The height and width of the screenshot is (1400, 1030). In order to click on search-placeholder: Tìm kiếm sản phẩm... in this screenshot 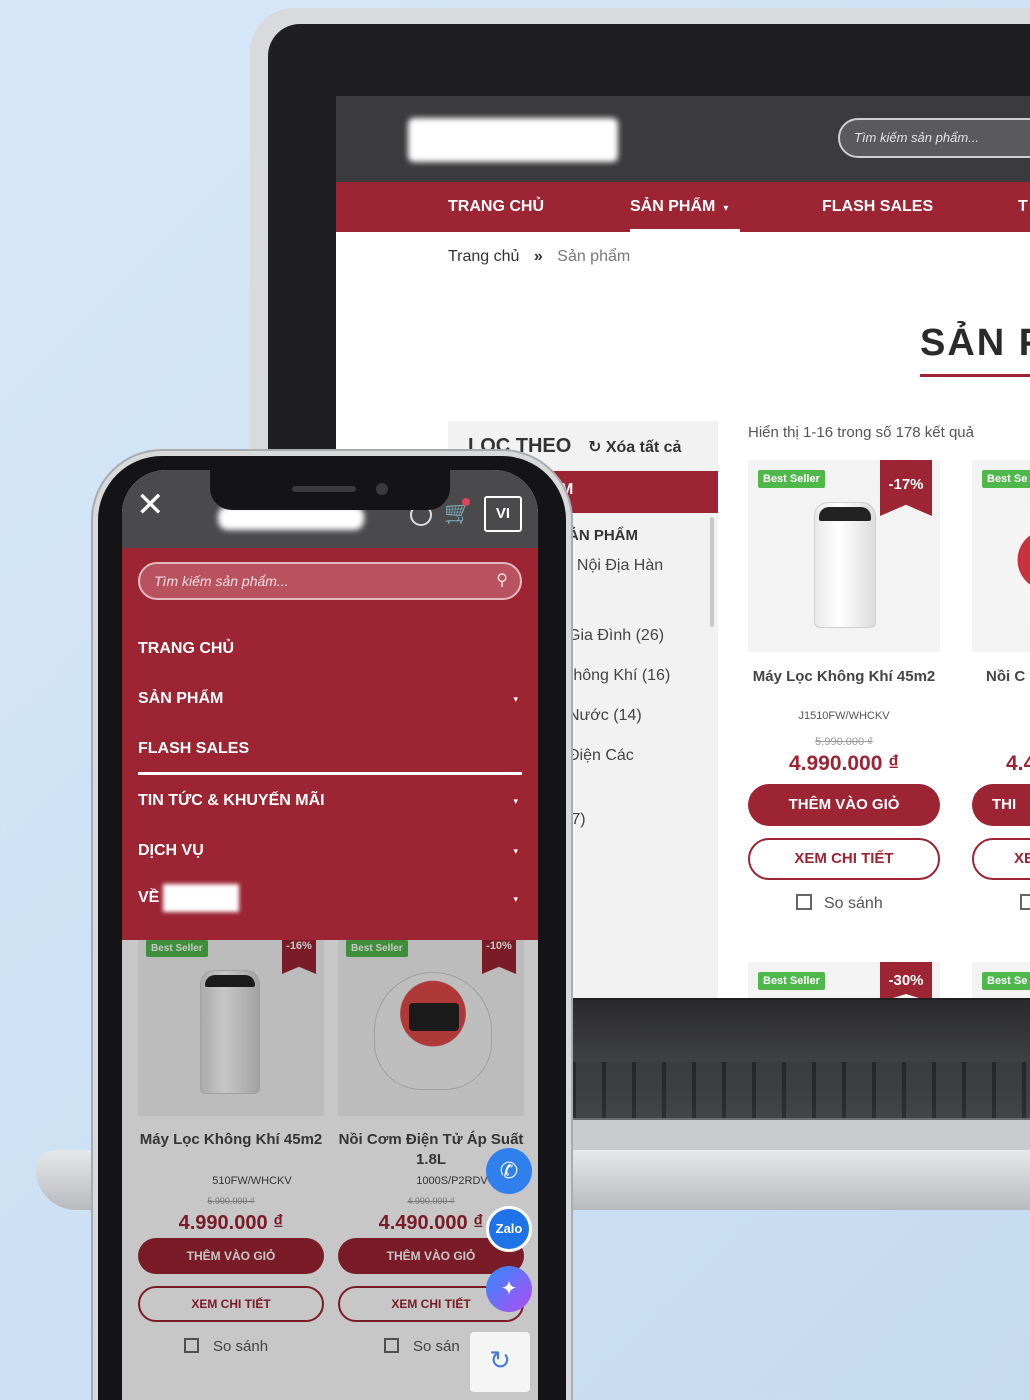, I will do `click(221, 581)`.